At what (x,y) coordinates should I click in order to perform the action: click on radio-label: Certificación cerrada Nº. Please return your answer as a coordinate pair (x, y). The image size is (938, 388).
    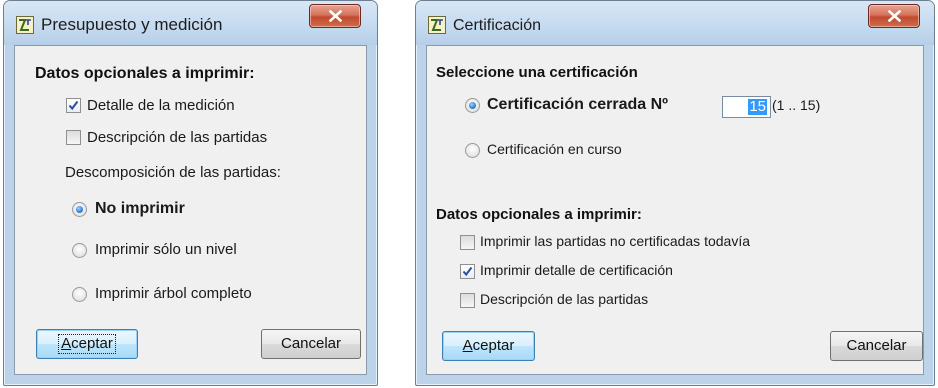
    Looking at the image, I should click on (577, 105).